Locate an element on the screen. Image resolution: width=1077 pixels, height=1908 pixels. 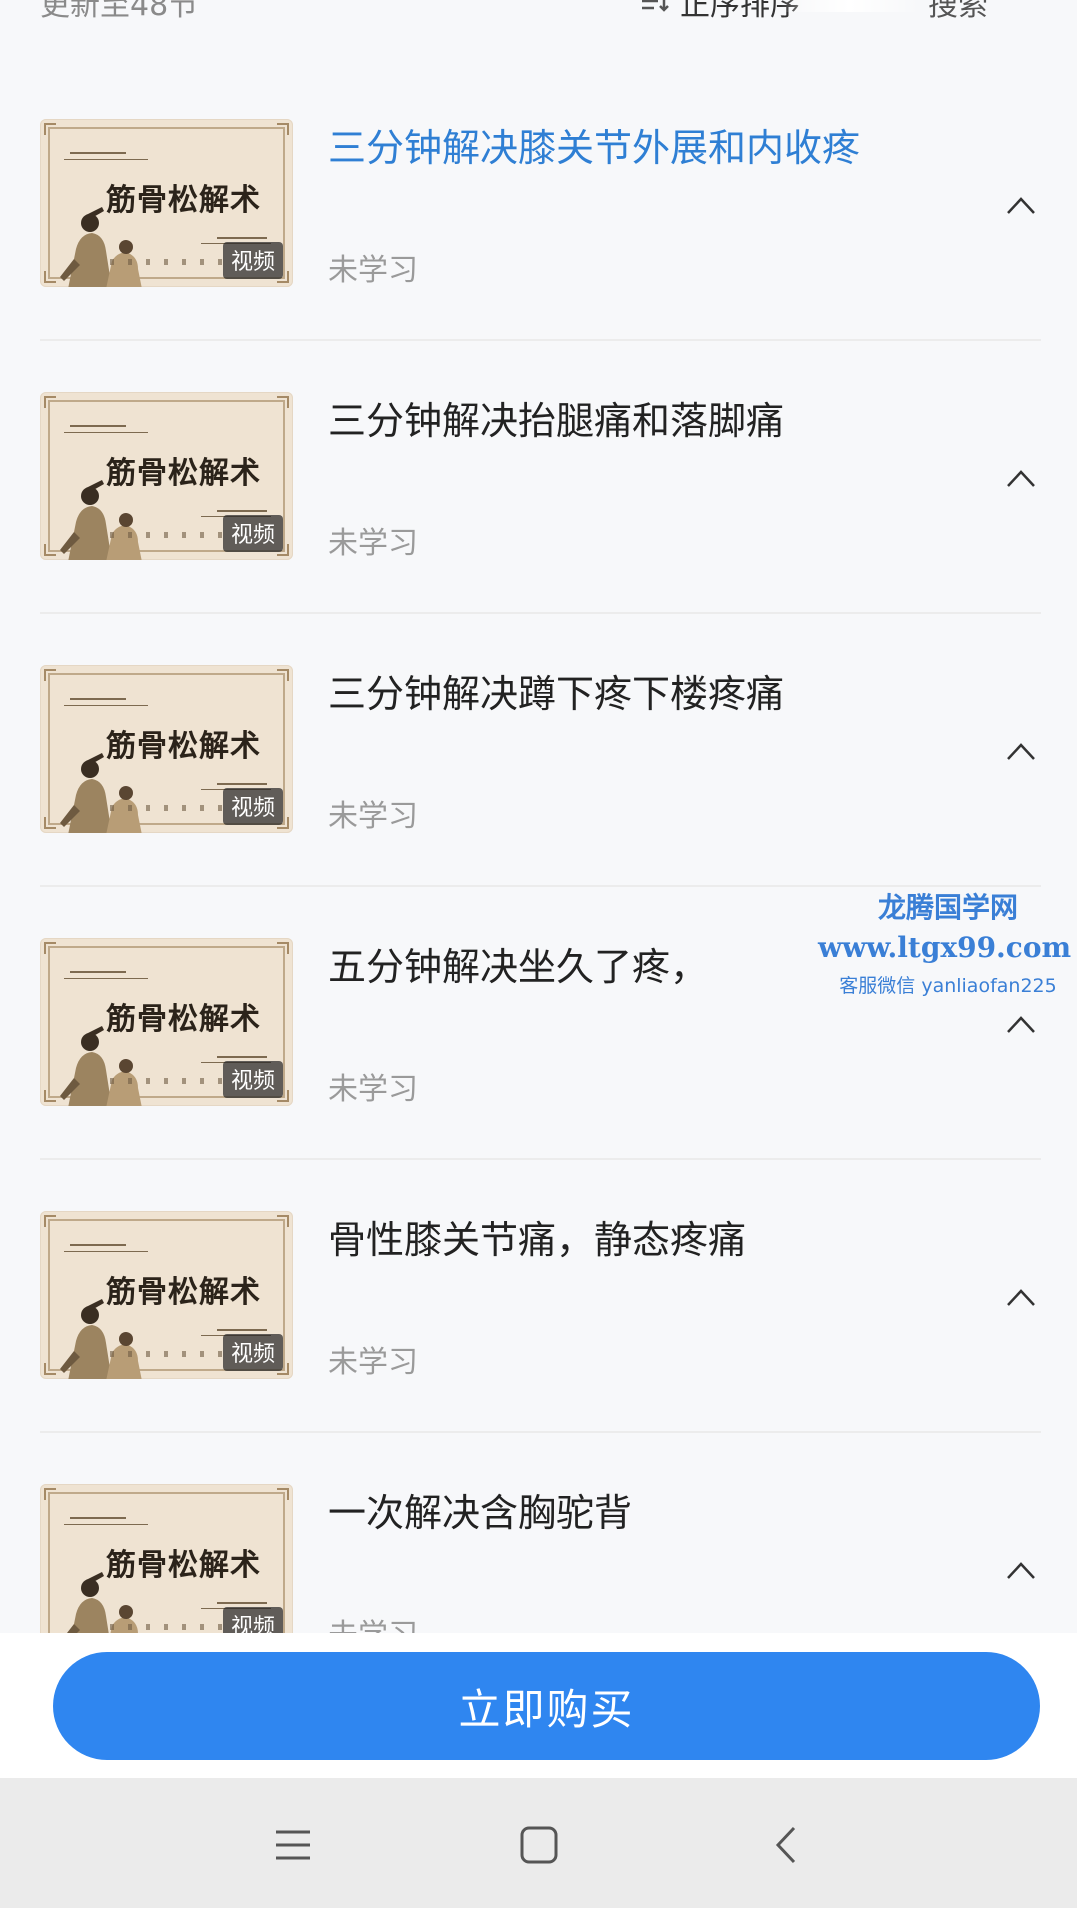
lesson-title: 三分钟解决抬腿痛和落脚痛 is located at coordinates (598, 421).